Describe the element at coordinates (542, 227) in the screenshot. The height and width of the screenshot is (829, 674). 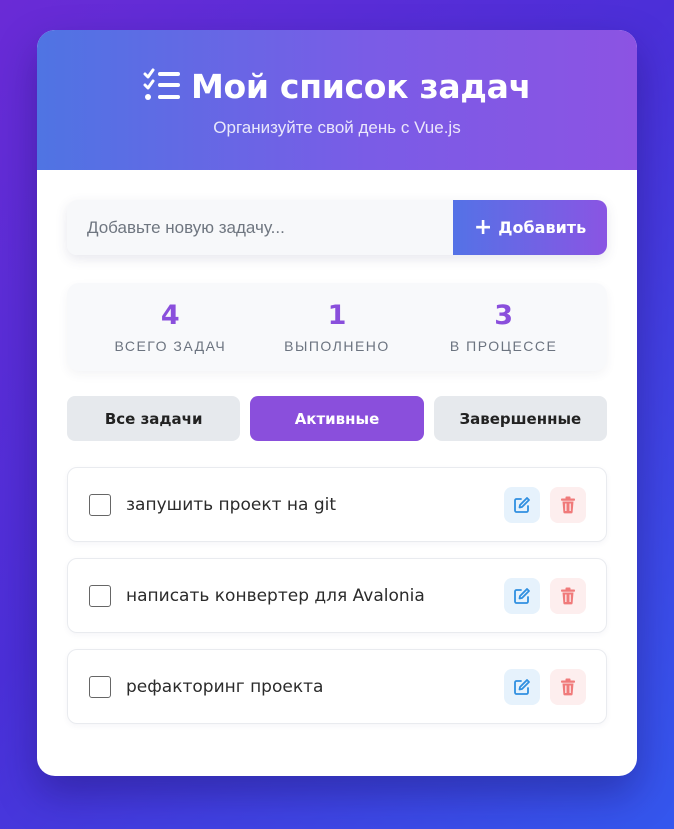
I see `add-task-button-label: Добавить` at that location.